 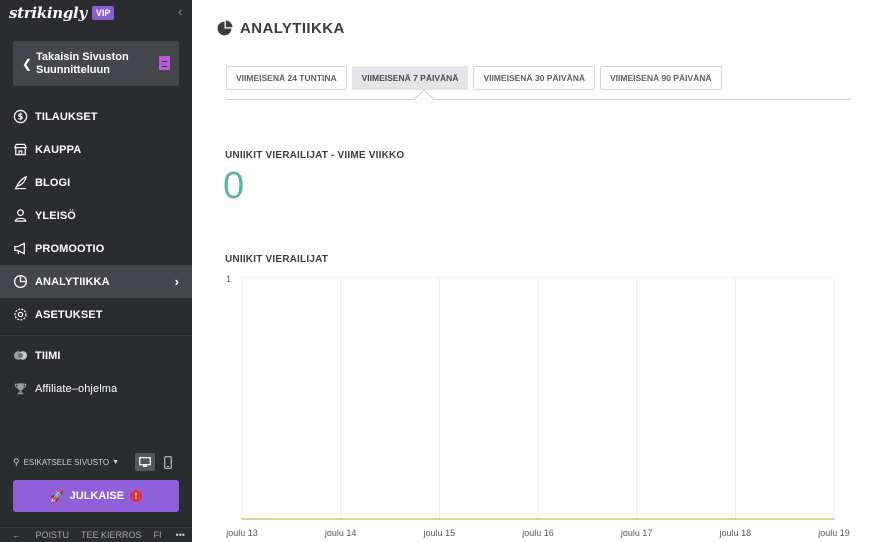 I want to click on more-options-icon: •••, so click(x=180, y=535).